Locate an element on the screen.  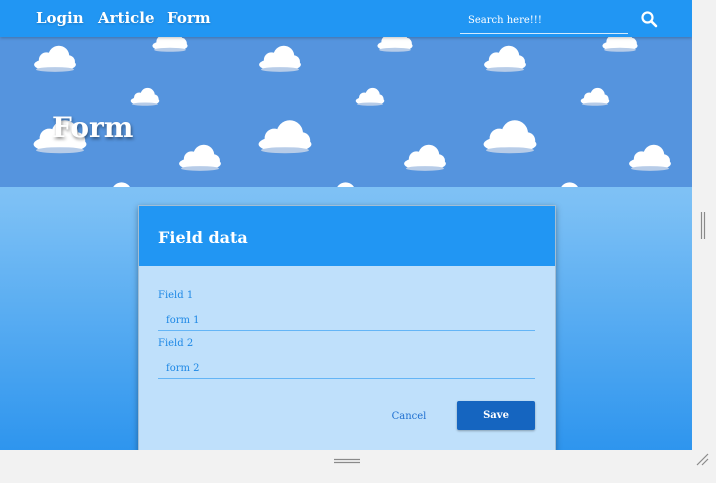
nav-link-form: Form is located at coordinates (189, 18).